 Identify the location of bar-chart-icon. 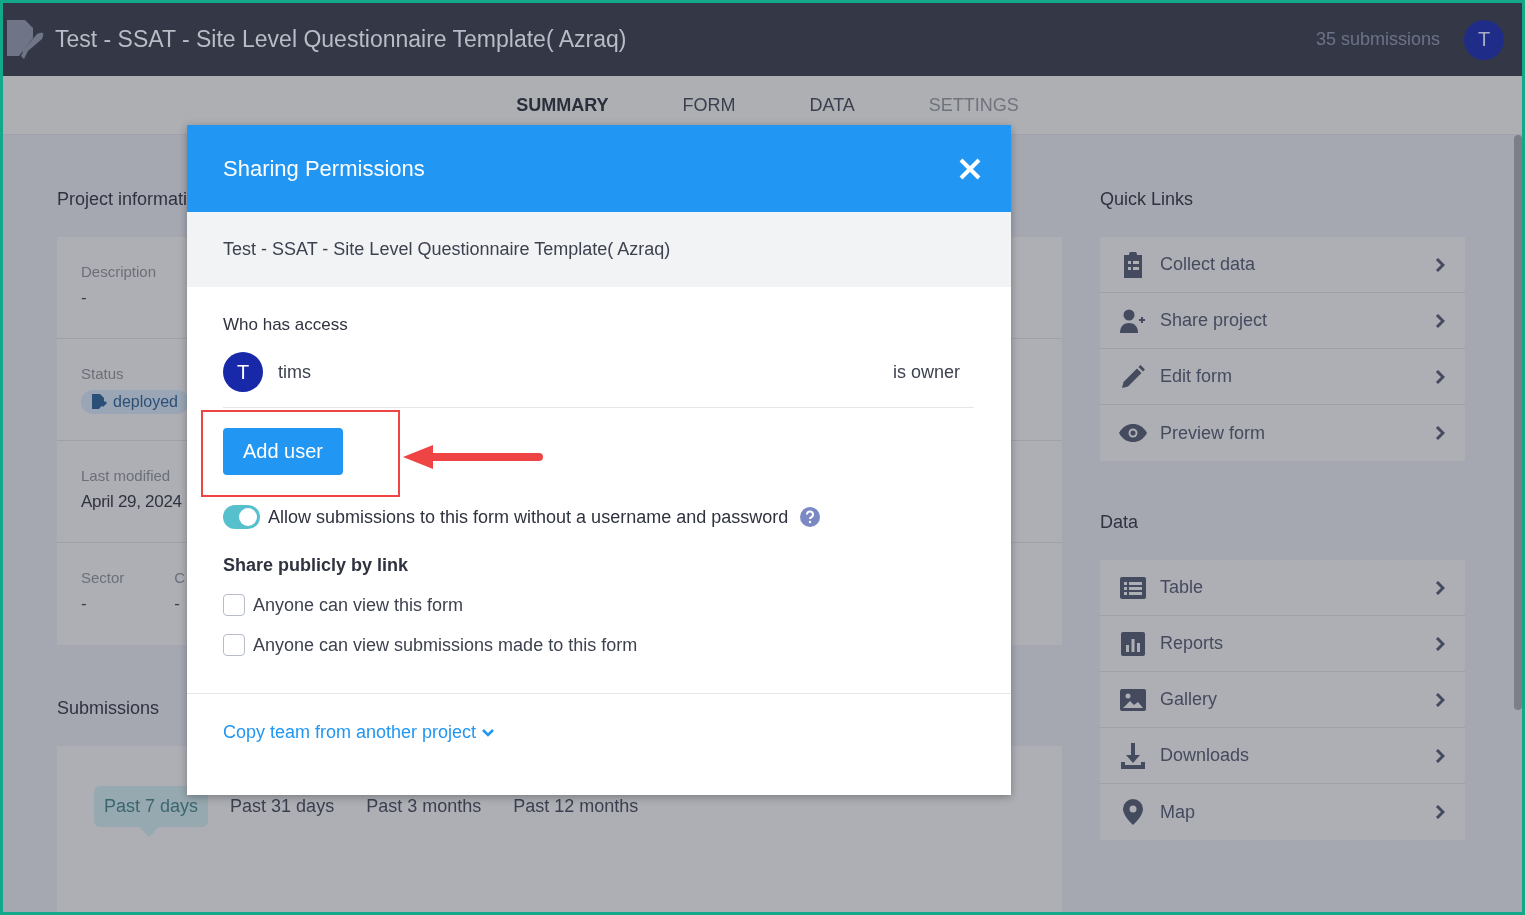
(1133, 643).